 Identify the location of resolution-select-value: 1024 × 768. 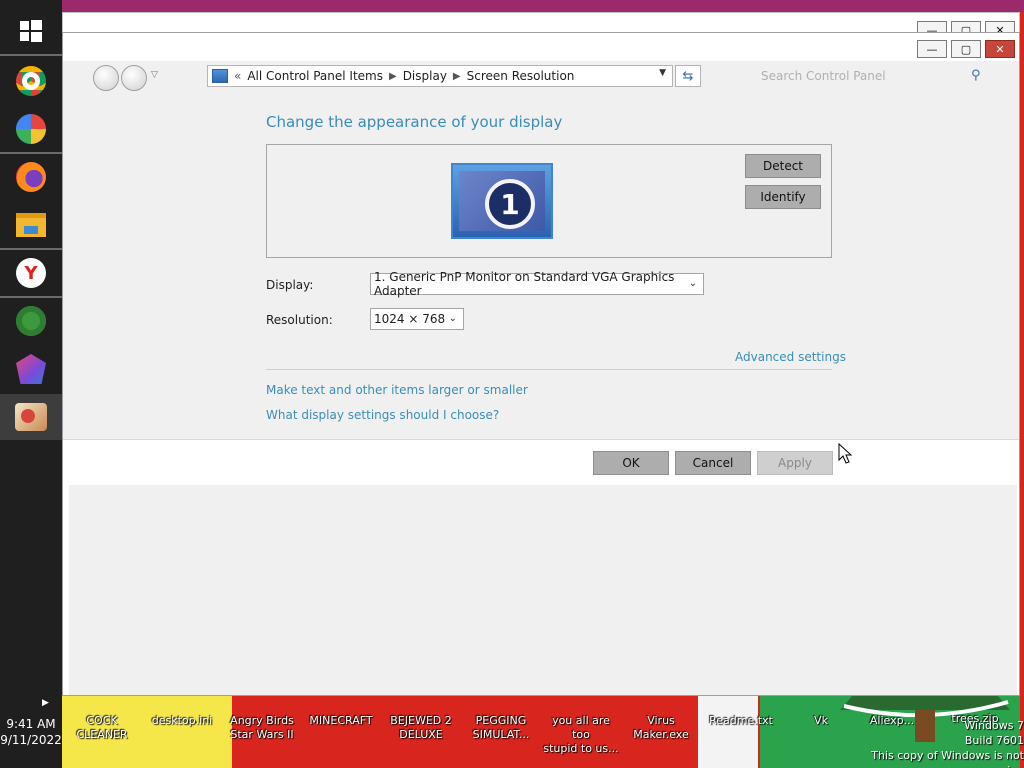
(410, 319).